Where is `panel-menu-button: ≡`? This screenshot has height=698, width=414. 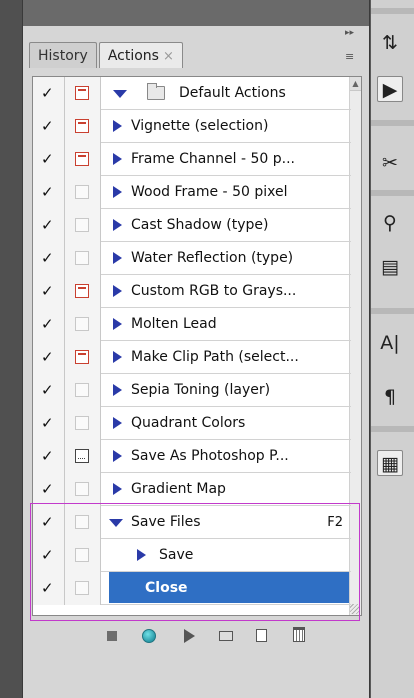 panel-menu-button: ≡ is located at coordinates (352, 57).